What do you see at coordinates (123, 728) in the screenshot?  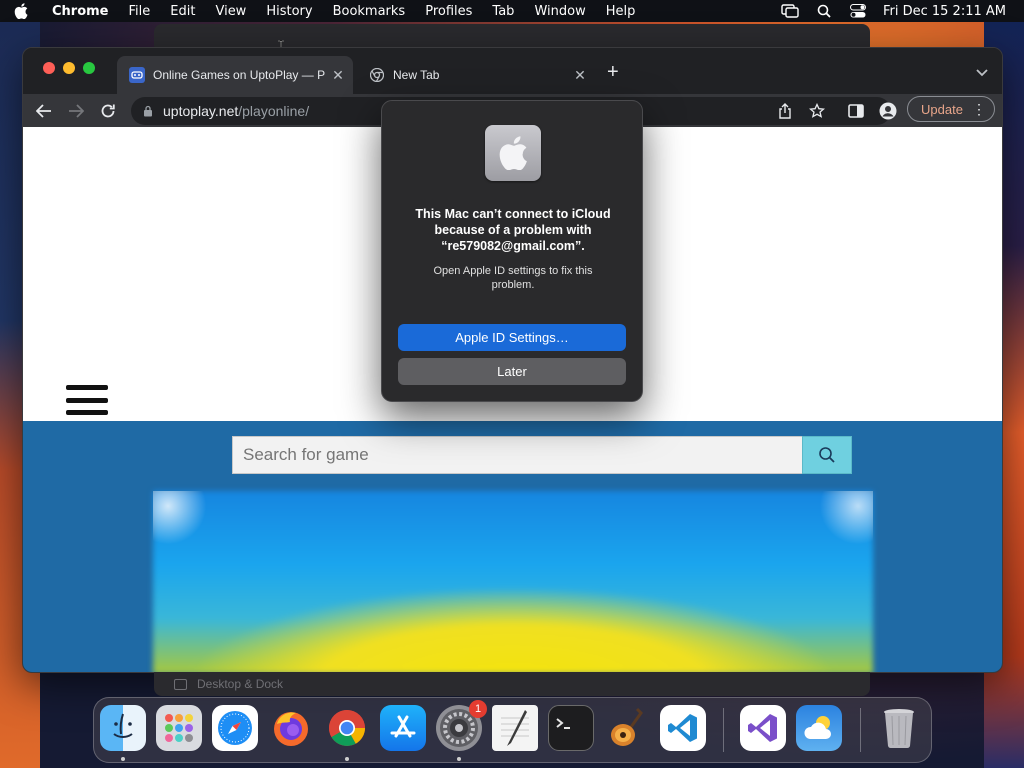 I see `finder-icon` at bounding box center [123, 728].